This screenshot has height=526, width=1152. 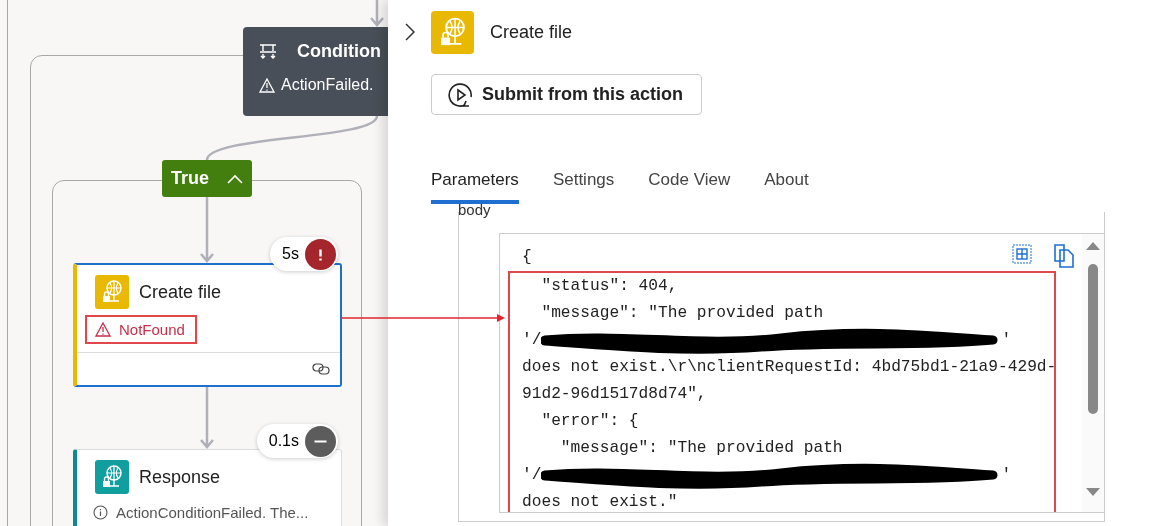 I want to click on panel-title: Create file, so click(x=531, y=32).